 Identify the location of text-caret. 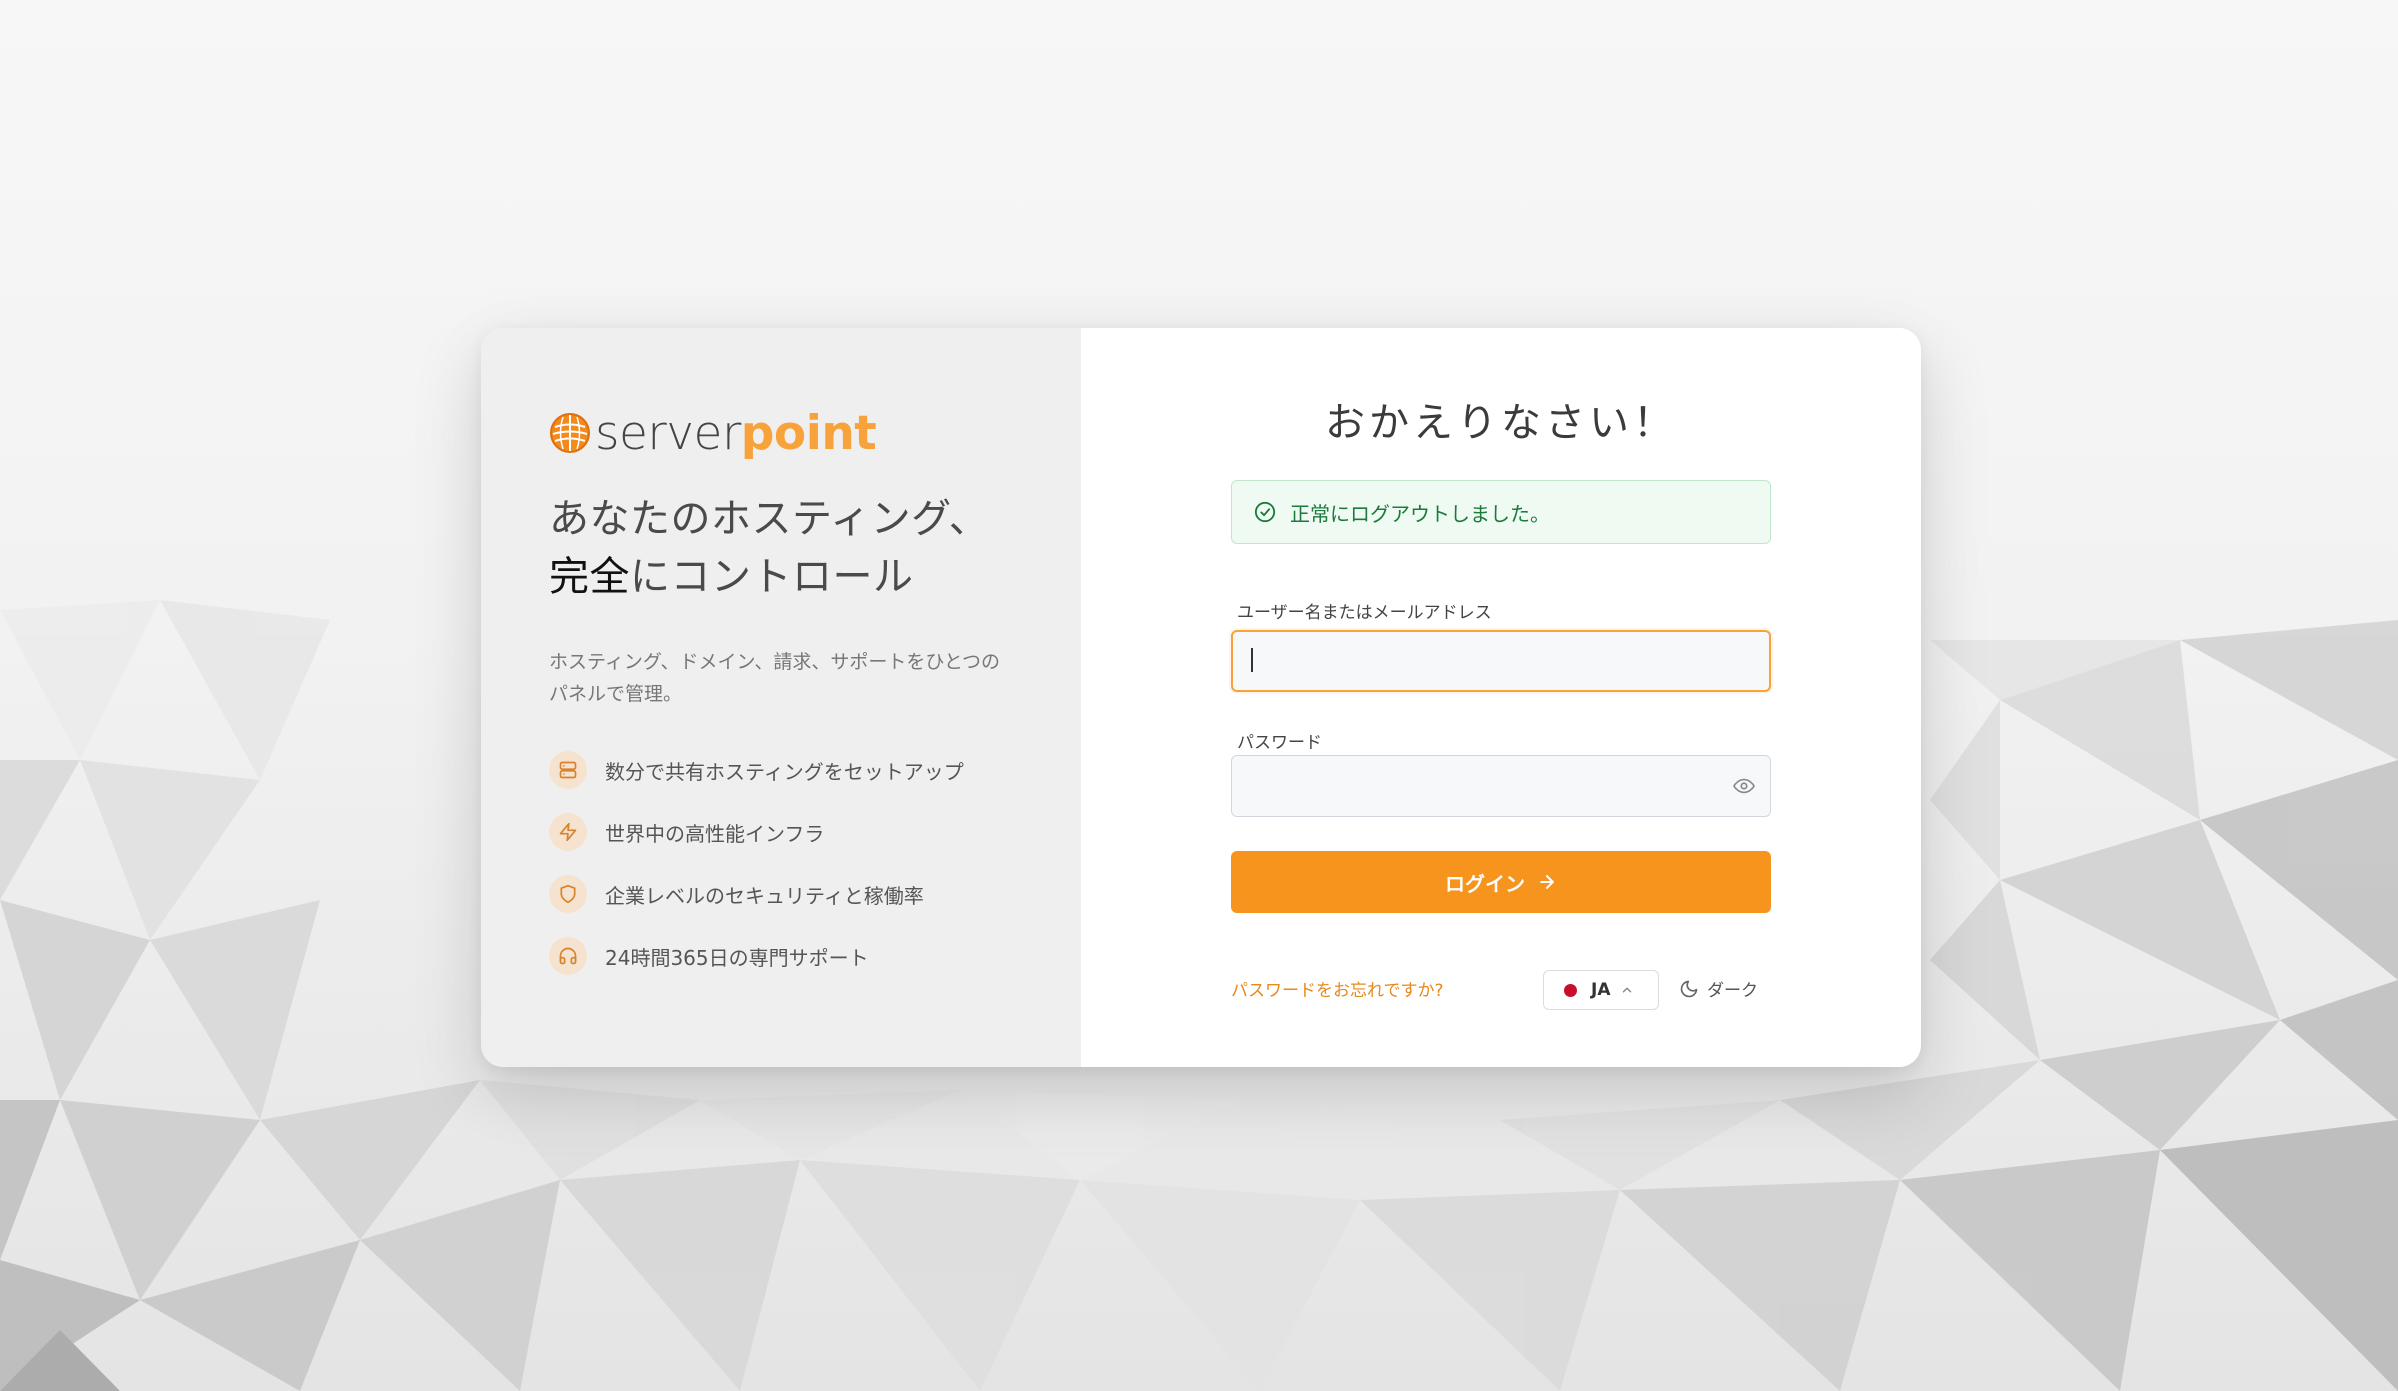
(1252, 660).